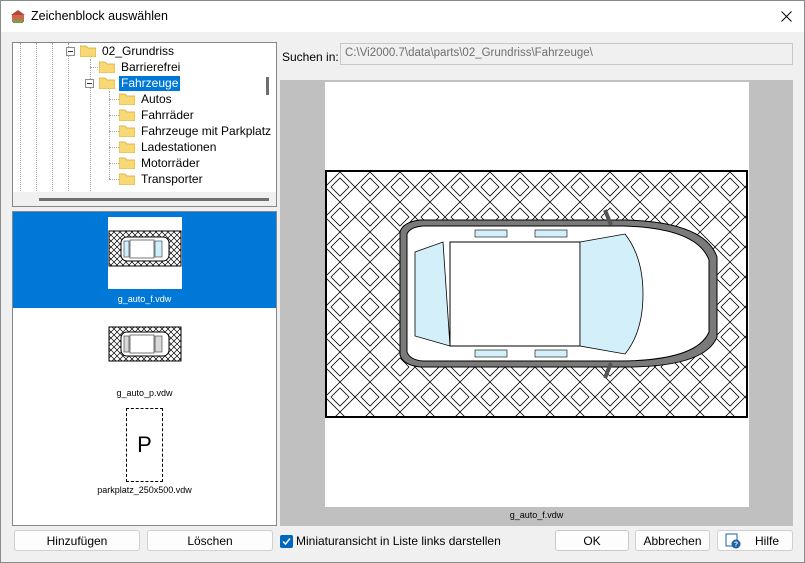 The height and width of the screenshot is (563, 805). I want to click on help-icon: ?, so click(733, 540).